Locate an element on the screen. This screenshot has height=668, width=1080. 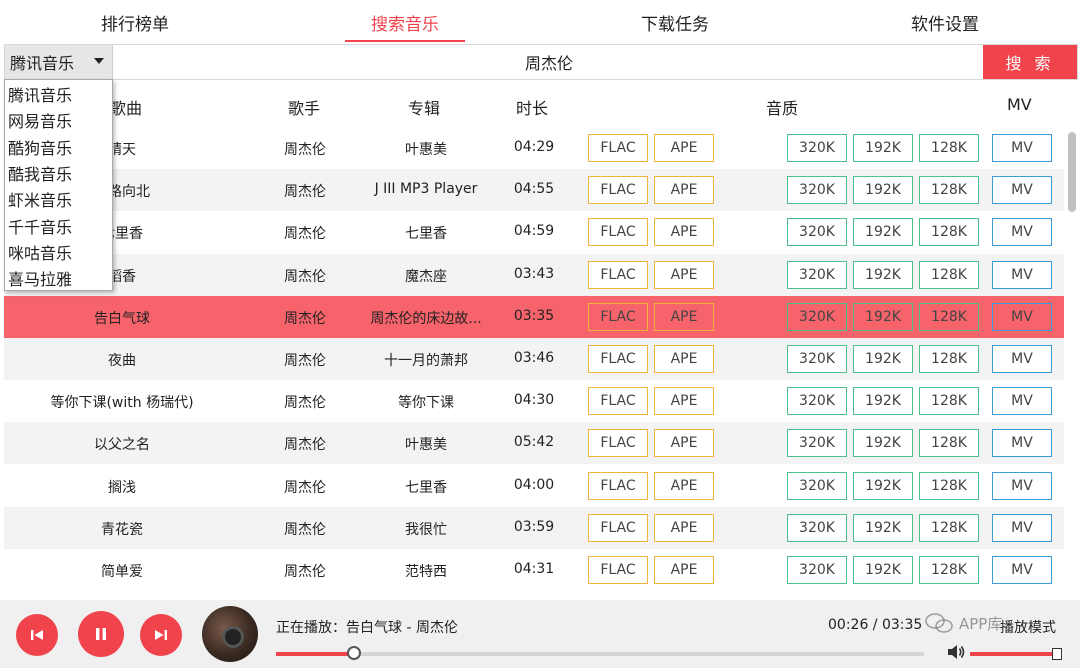
source-option: 咪咕音乐 is located at coordinates (58, 252).